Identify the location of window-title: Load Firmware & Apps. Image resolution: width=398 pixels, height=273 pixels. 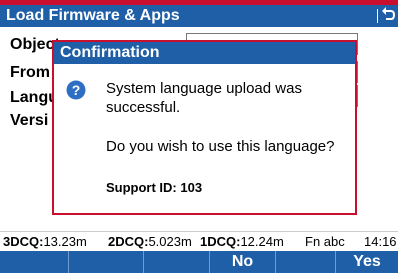
(93, 15).